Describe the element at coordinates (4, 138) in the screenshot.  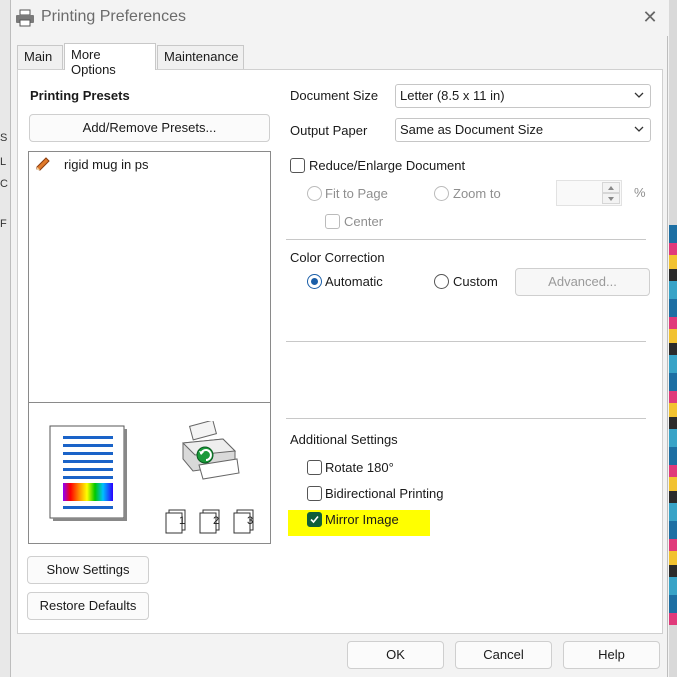
I see `background-text-fragment: S` at that location.